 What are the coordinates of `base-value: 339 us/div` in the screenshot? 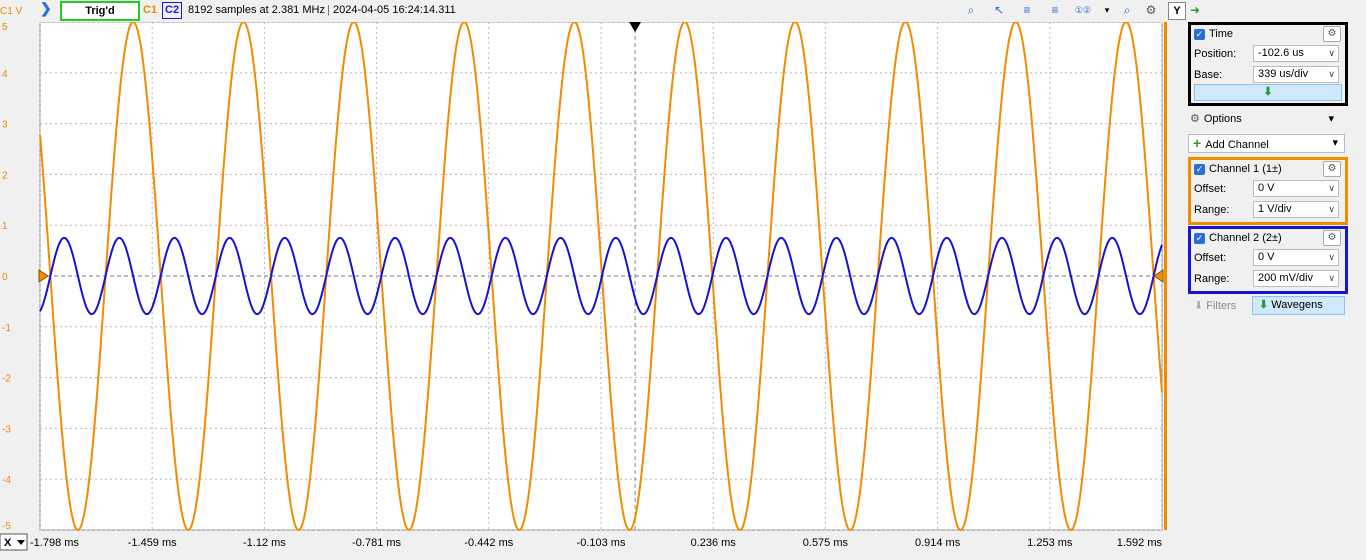 It's located at (1283, 74).